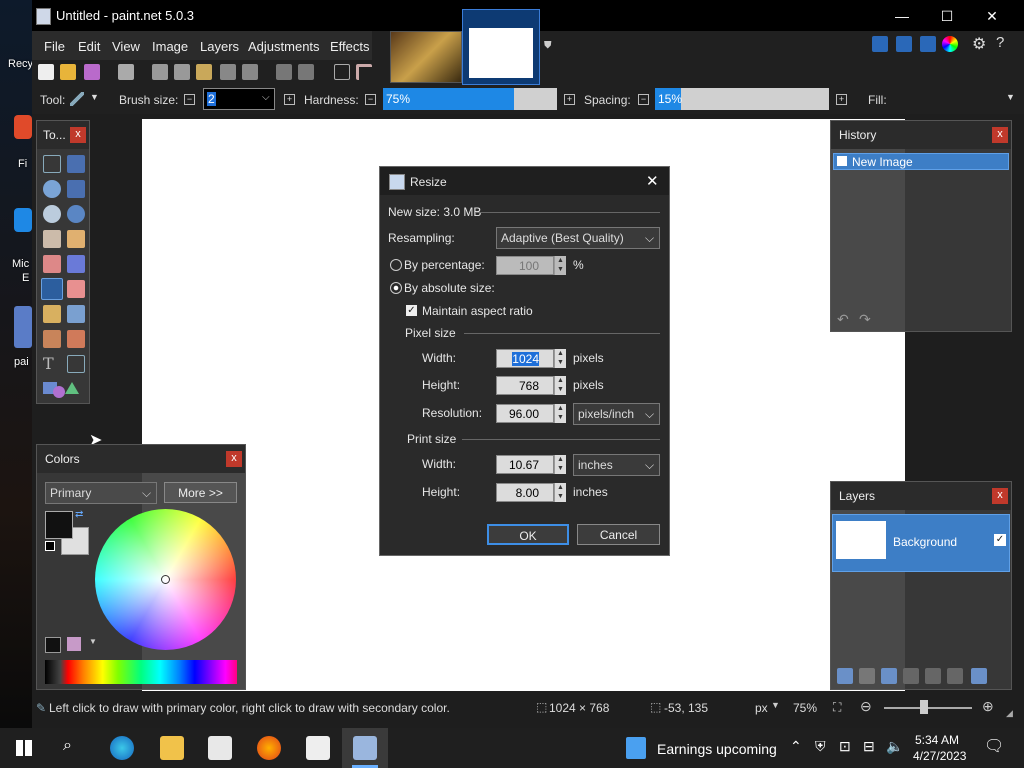 The width and height of the screenshot is (1024, 768). I want to click on menu-file: File, so click(54, 46).